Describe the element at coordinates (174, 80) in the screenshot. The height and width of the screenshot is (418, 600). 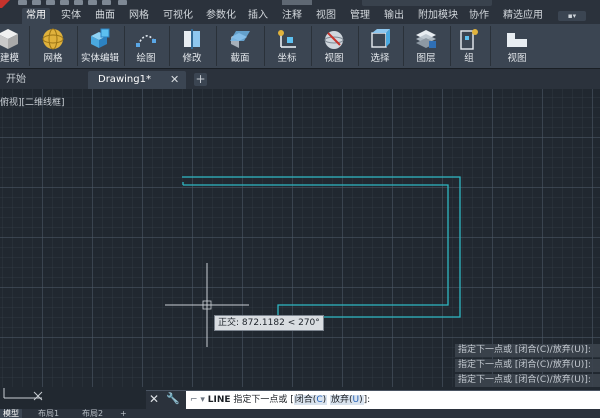
I see `close-tab-icon: ✕` at that location.